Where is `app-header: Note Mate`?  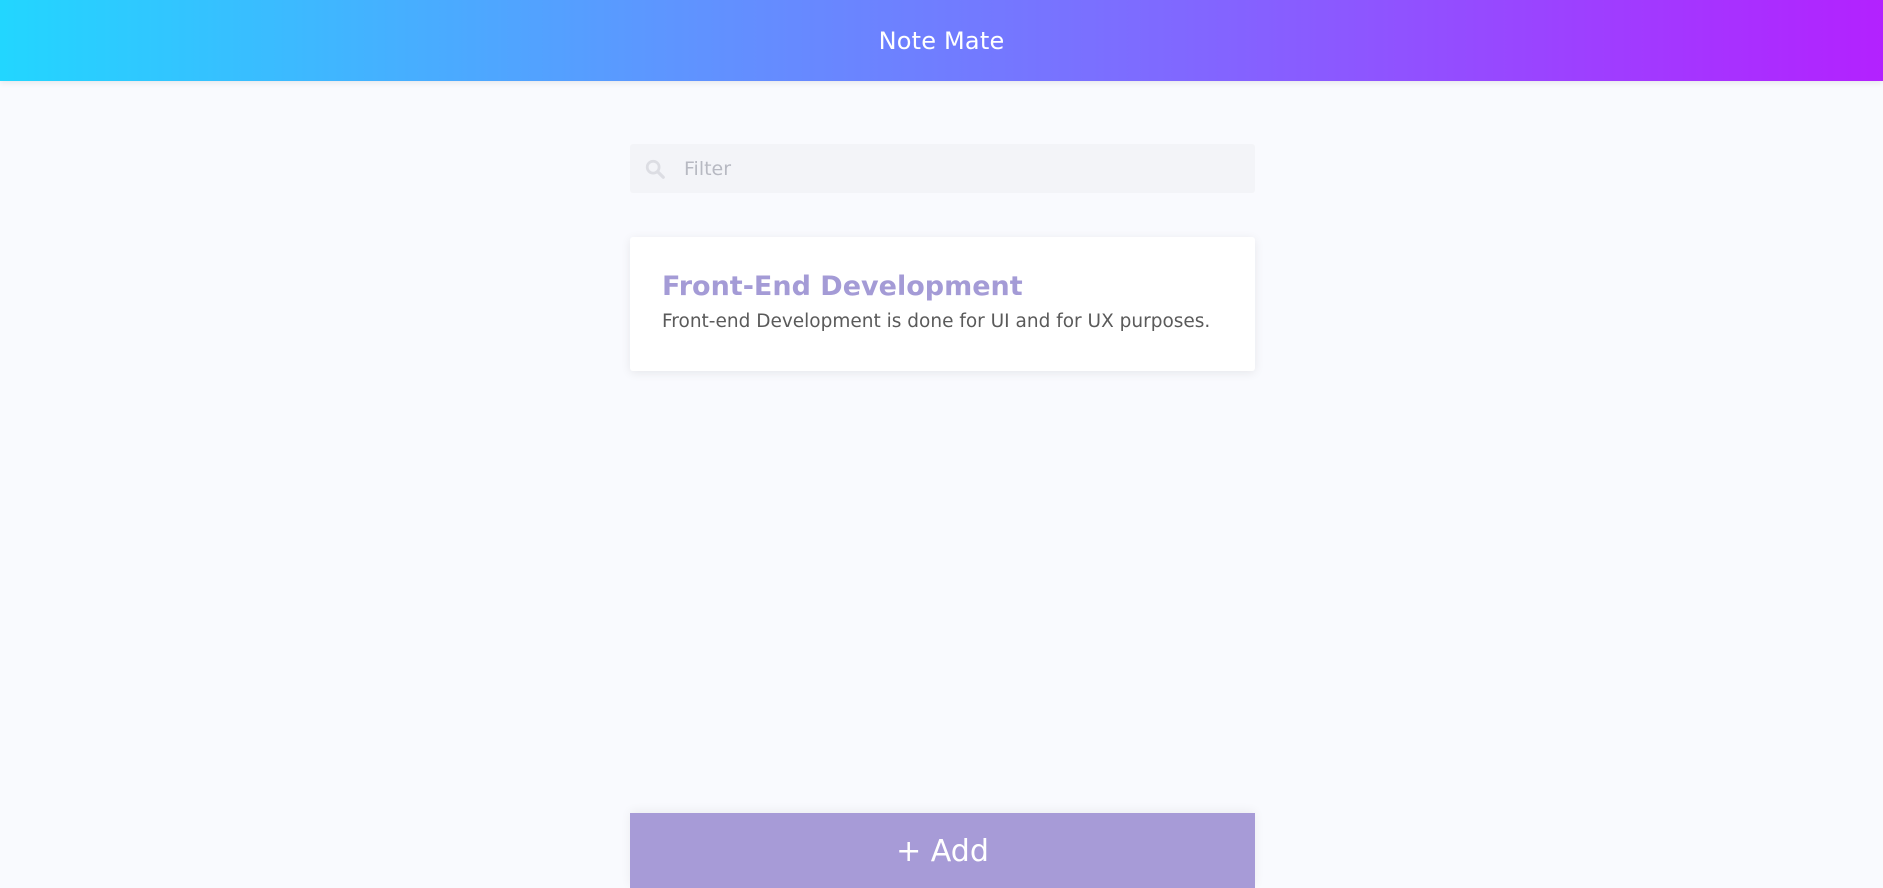
app-header: Note Mate is located at coordinates (941, 40).